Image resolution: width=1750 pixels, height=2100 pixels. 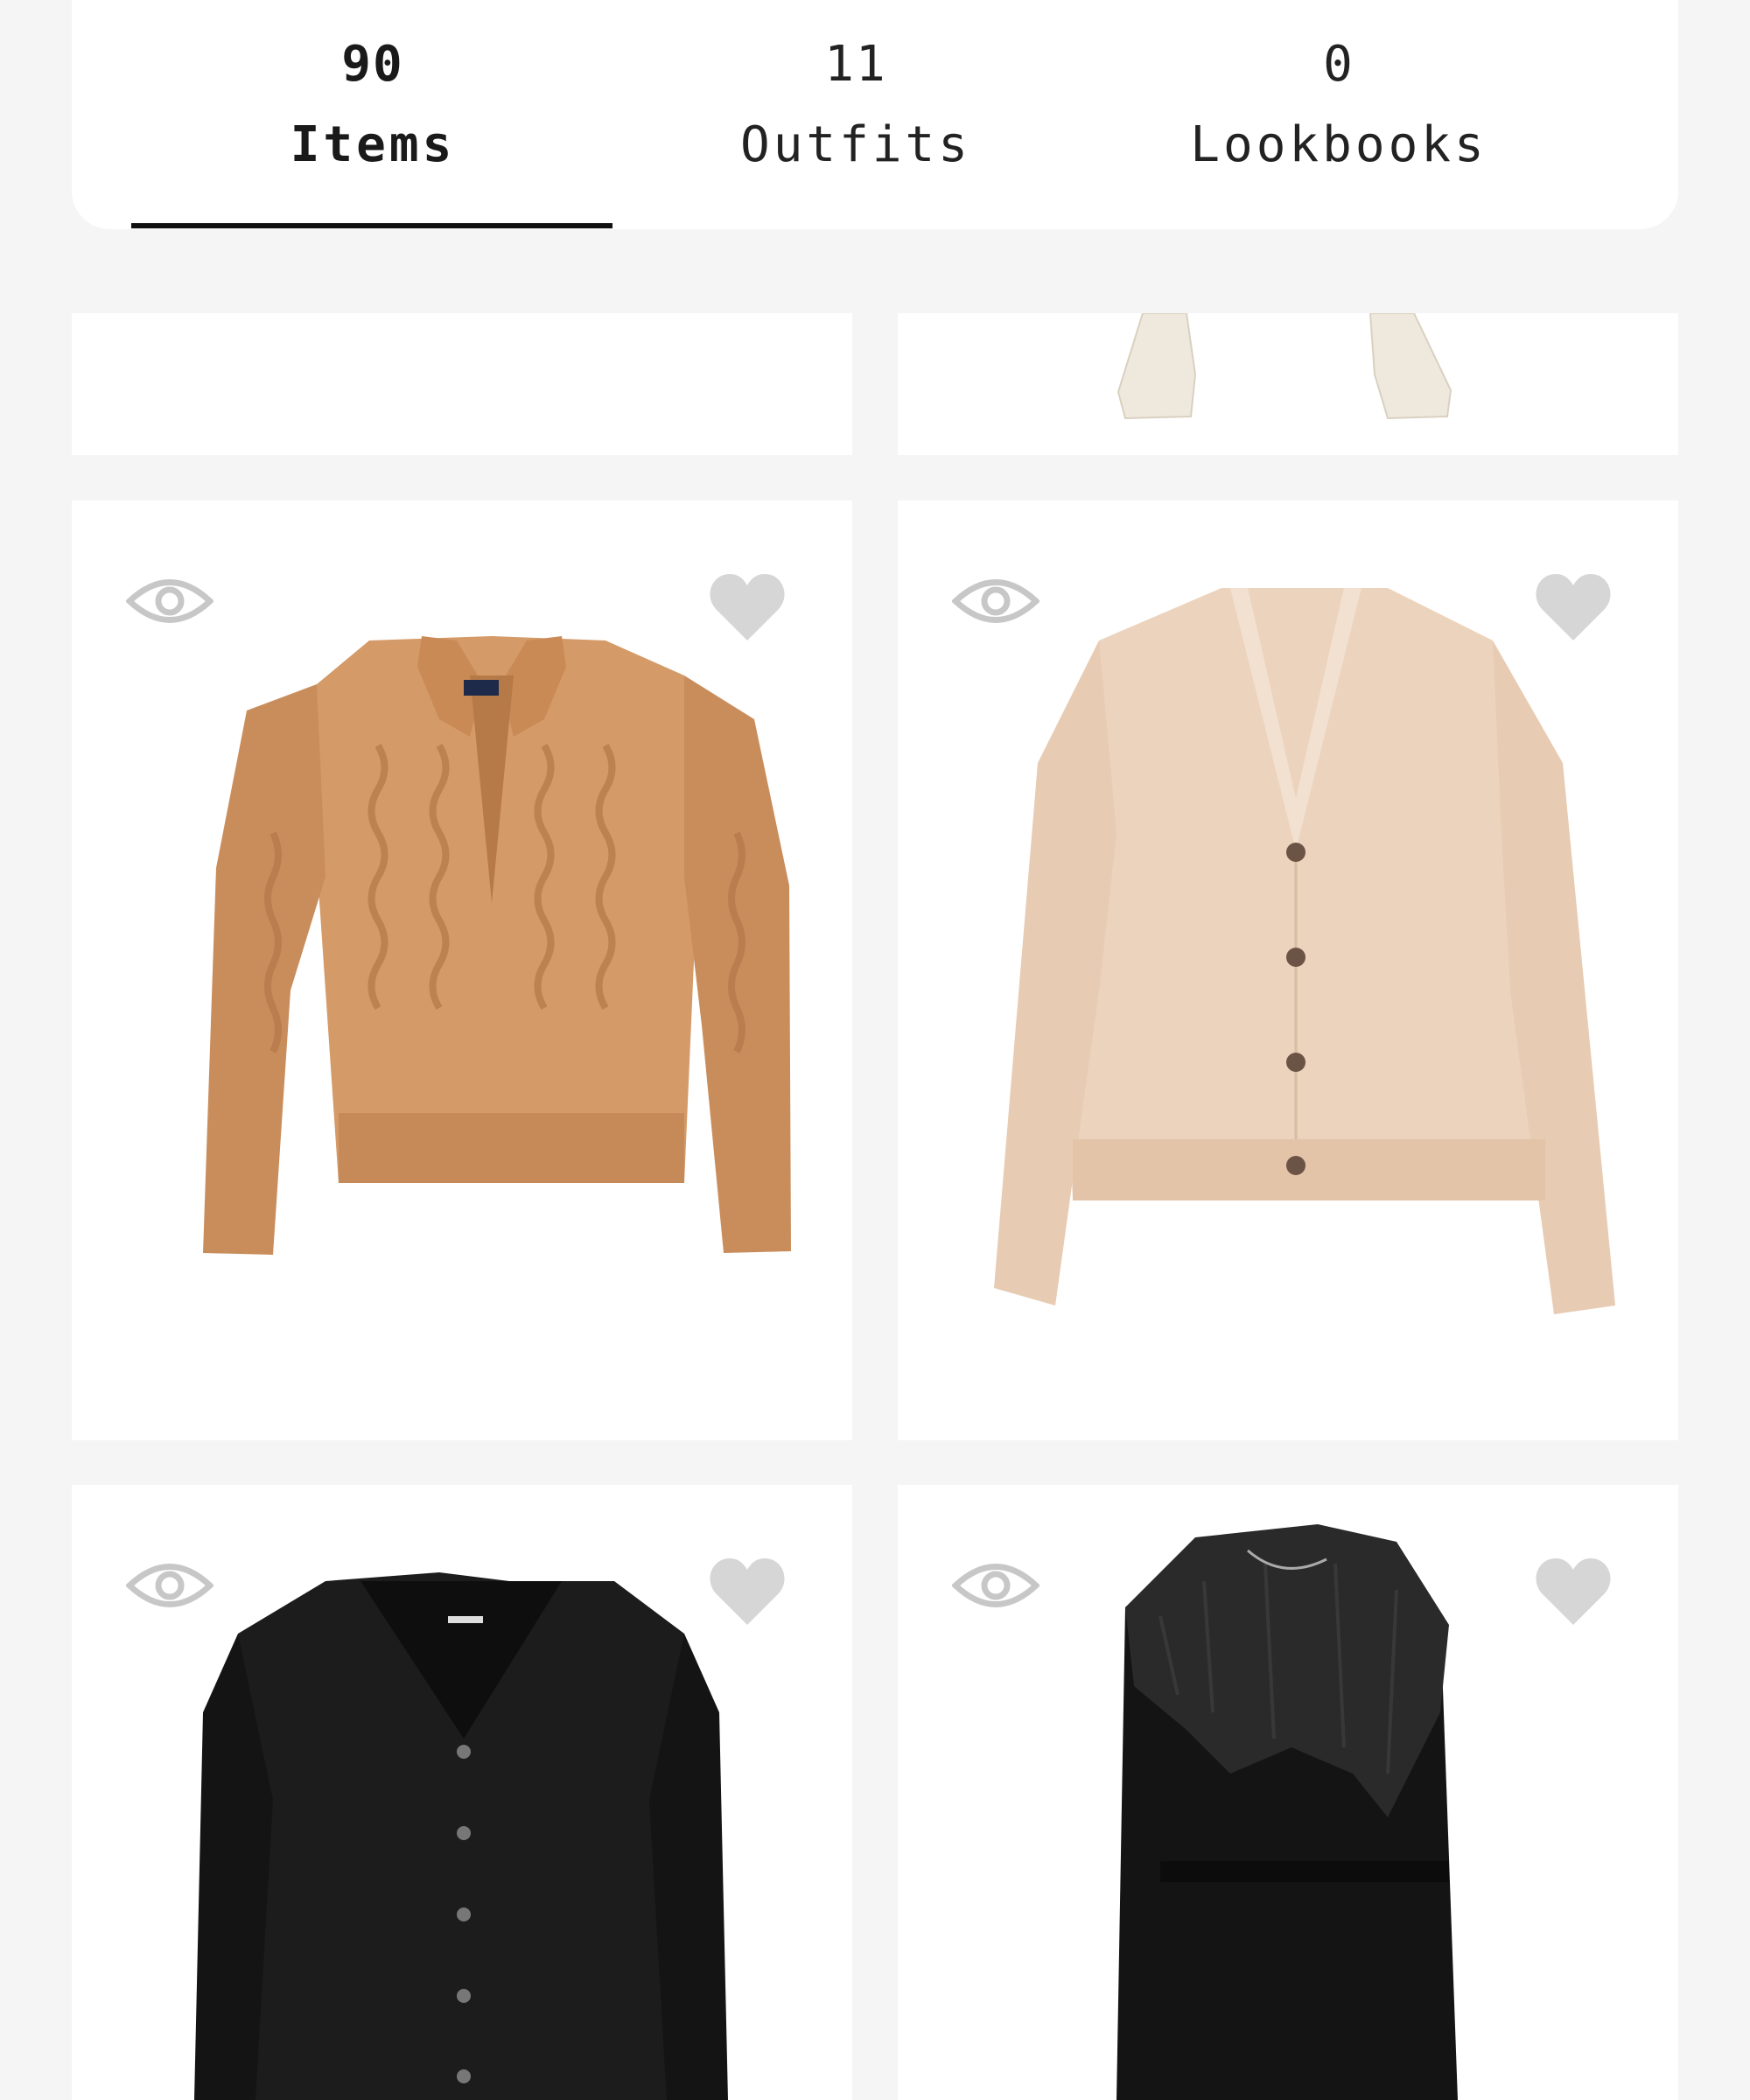 What do you see at coordinates (372, 105) in the screenshot?
I see `tab-items: 90 Items` at bounding box center [372, 105].